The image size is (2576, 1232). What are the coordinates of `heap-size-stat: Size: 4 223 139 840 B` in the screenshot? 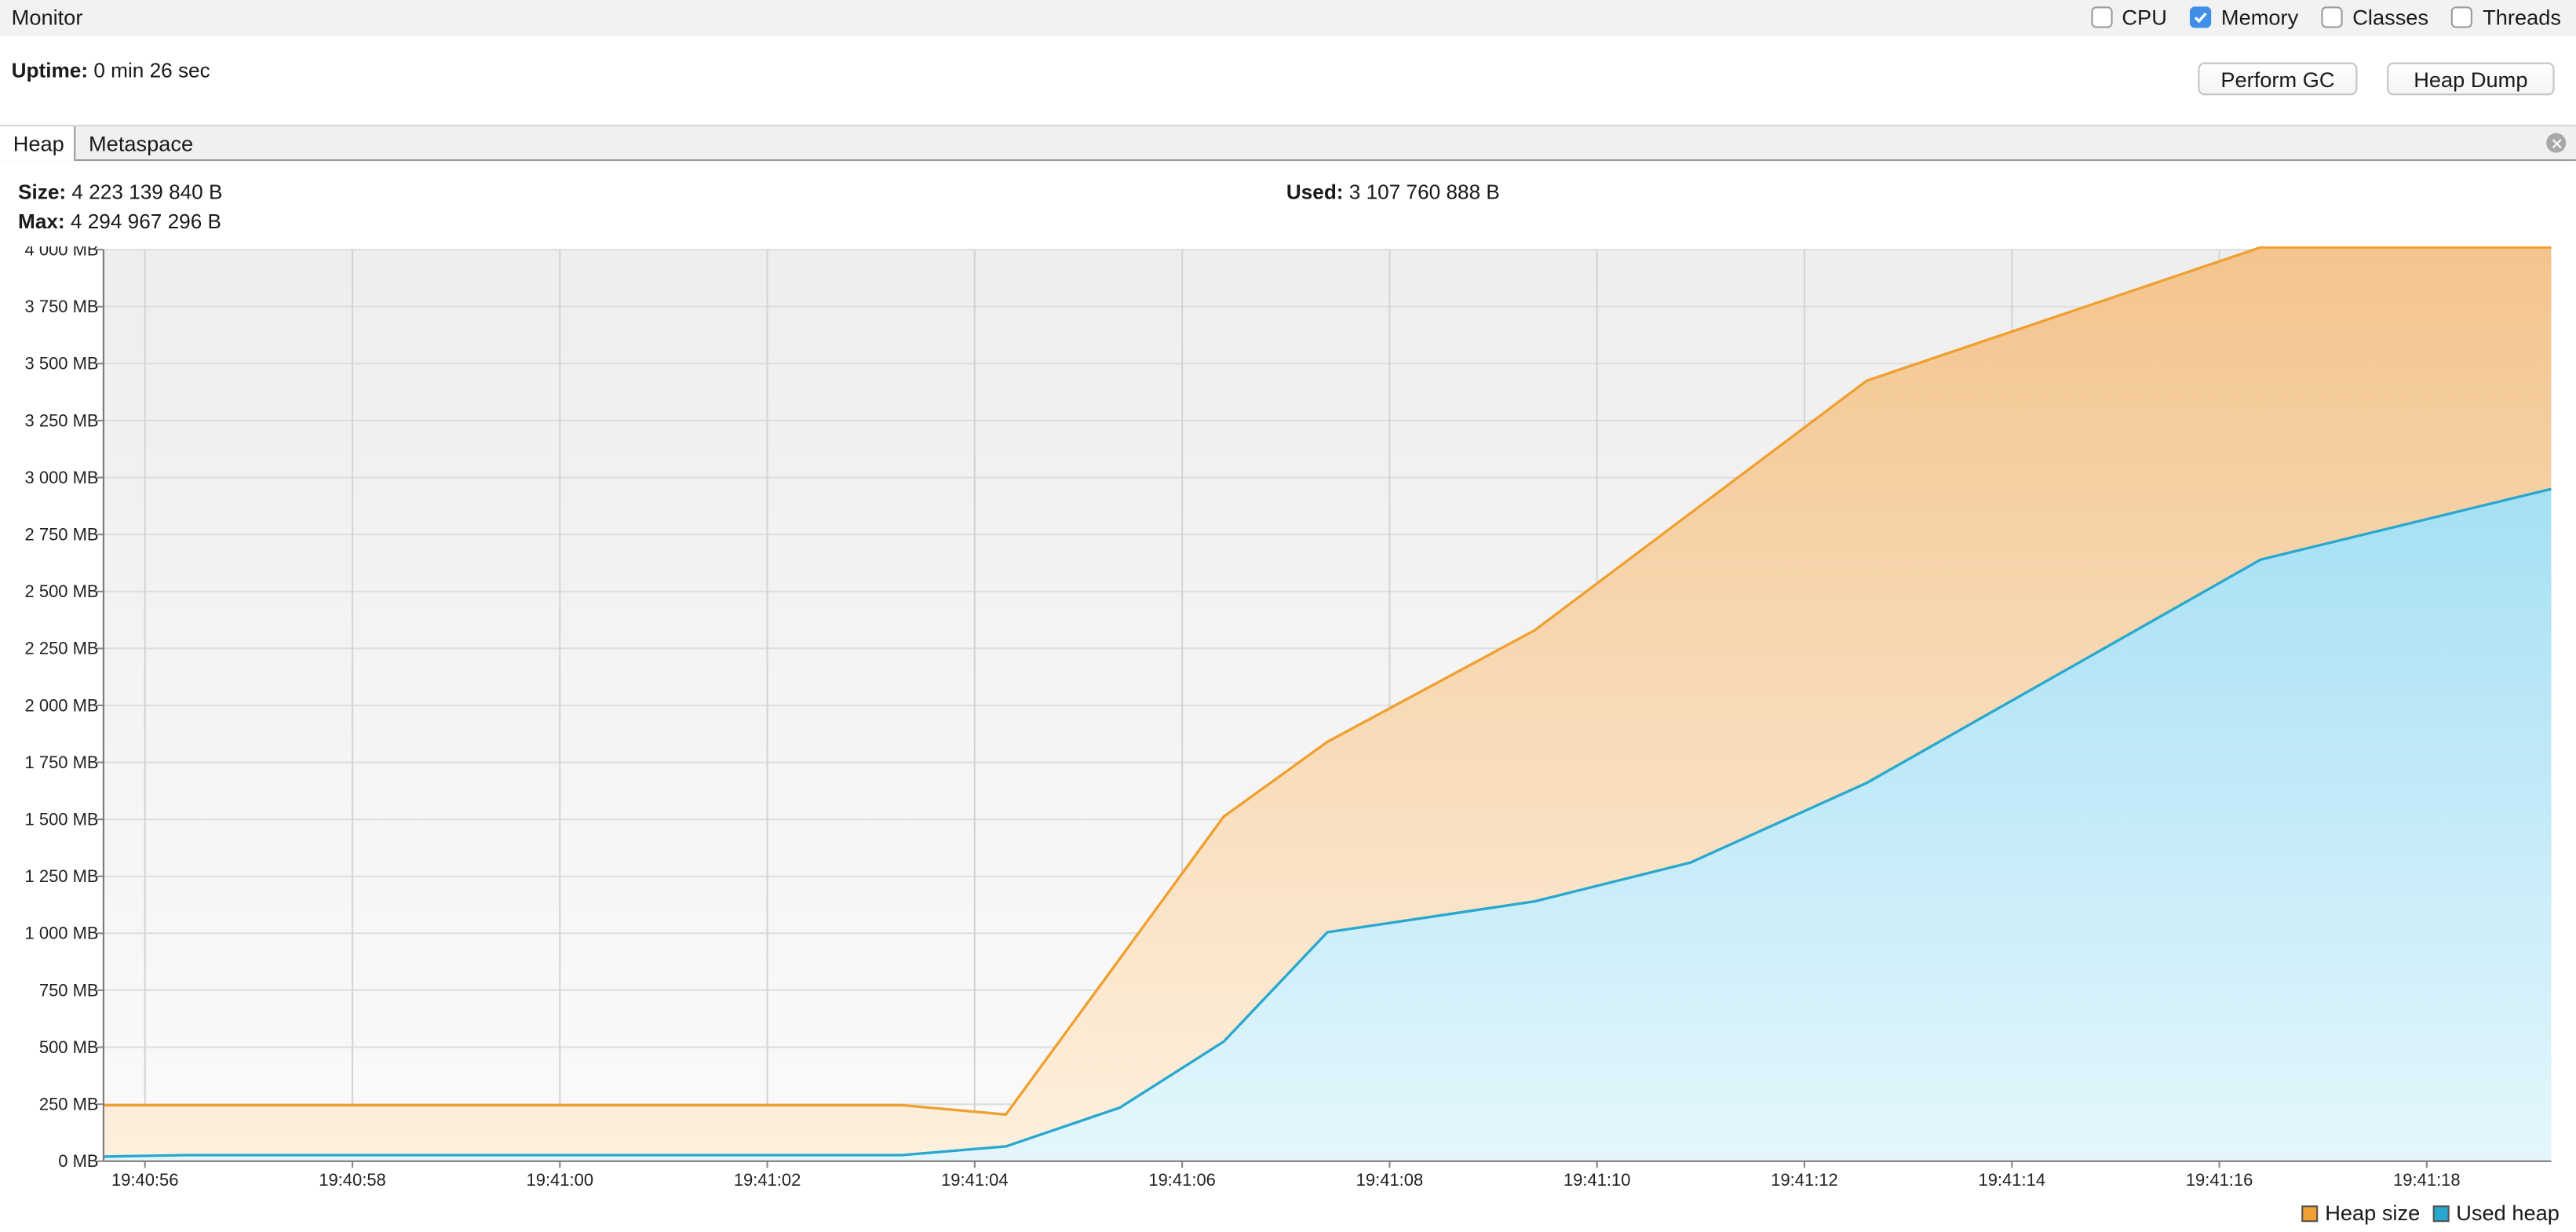 It's located at (120, 191).